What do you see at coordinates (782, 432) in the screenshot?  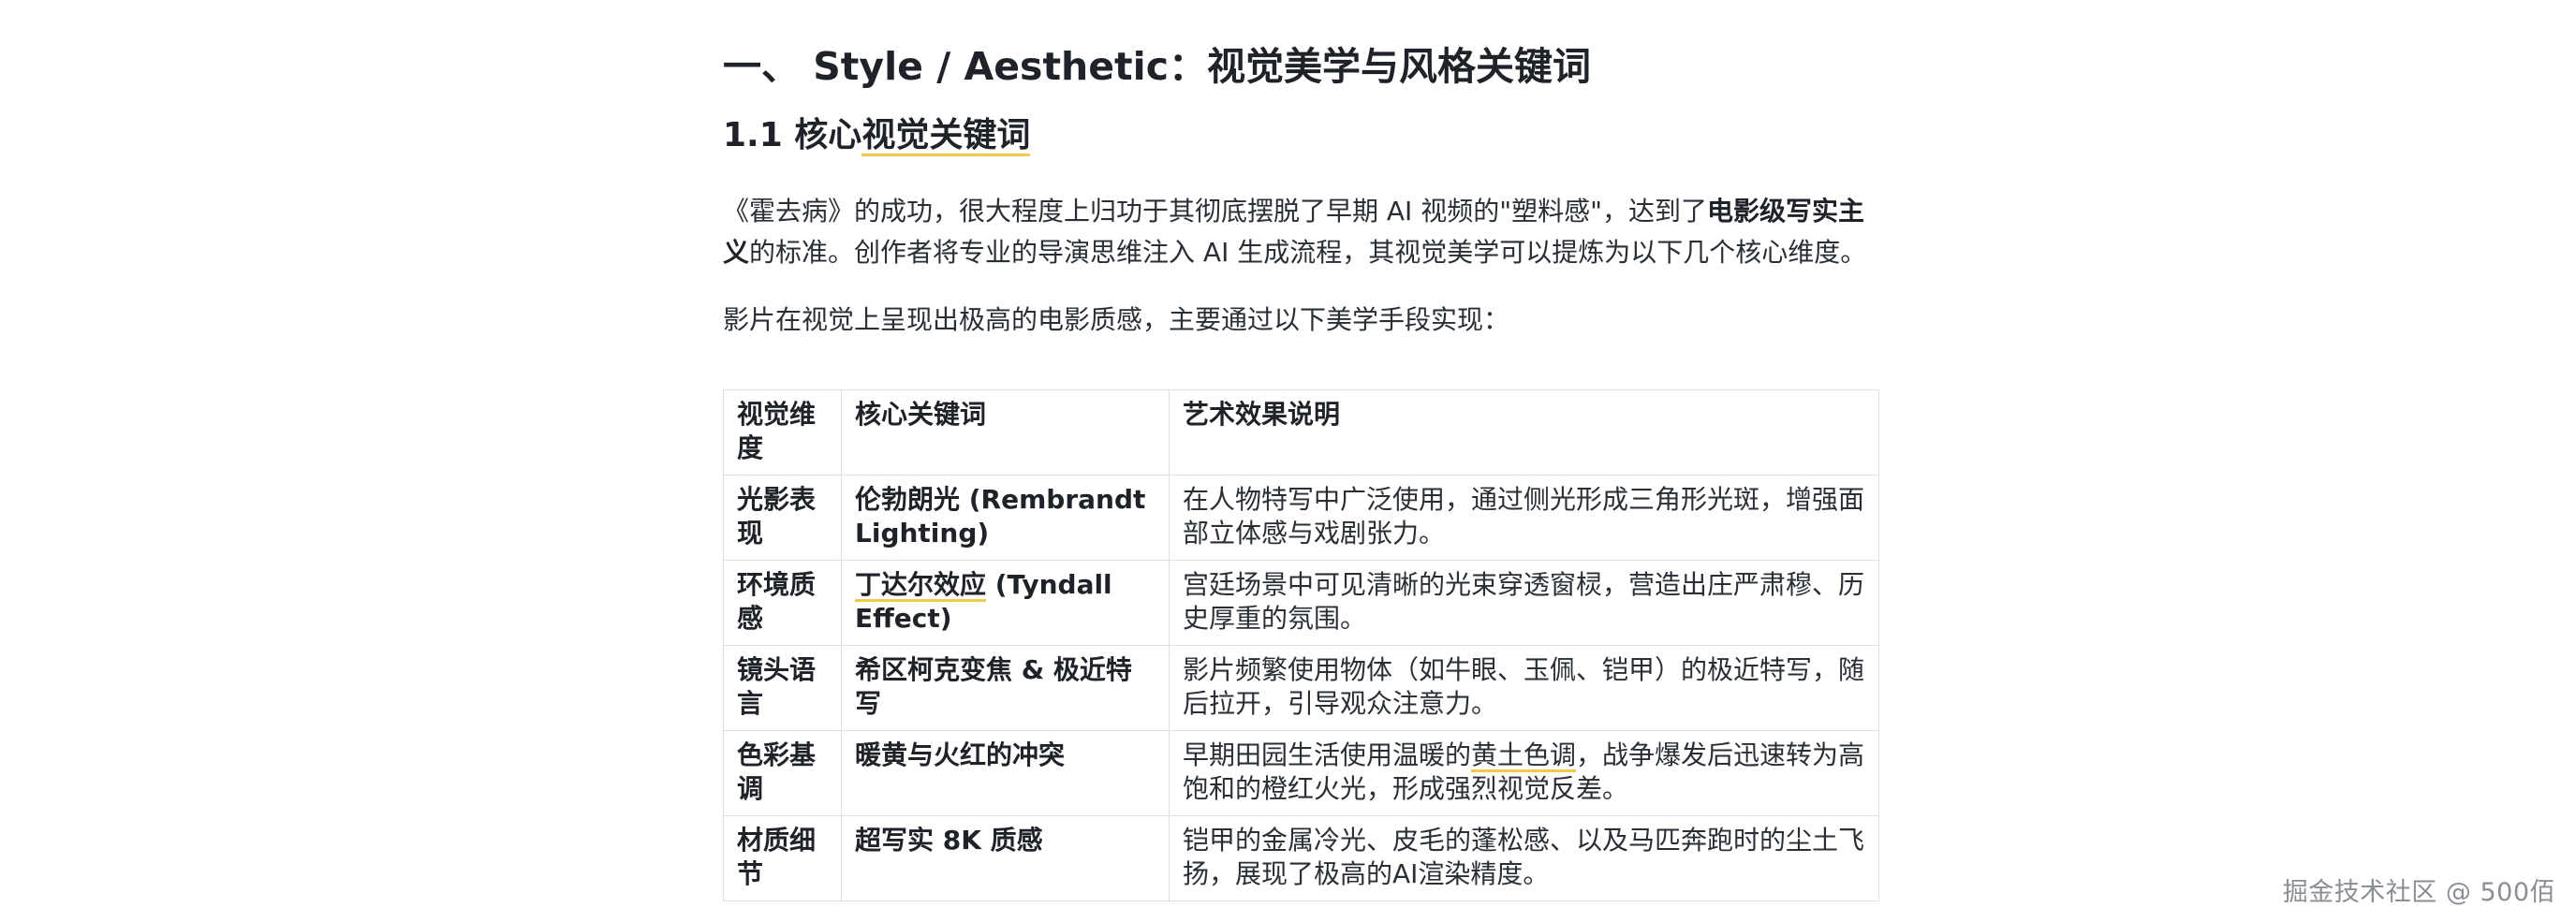 I see `header-dimension: 视觉维度` at bounding box center [782, 432].